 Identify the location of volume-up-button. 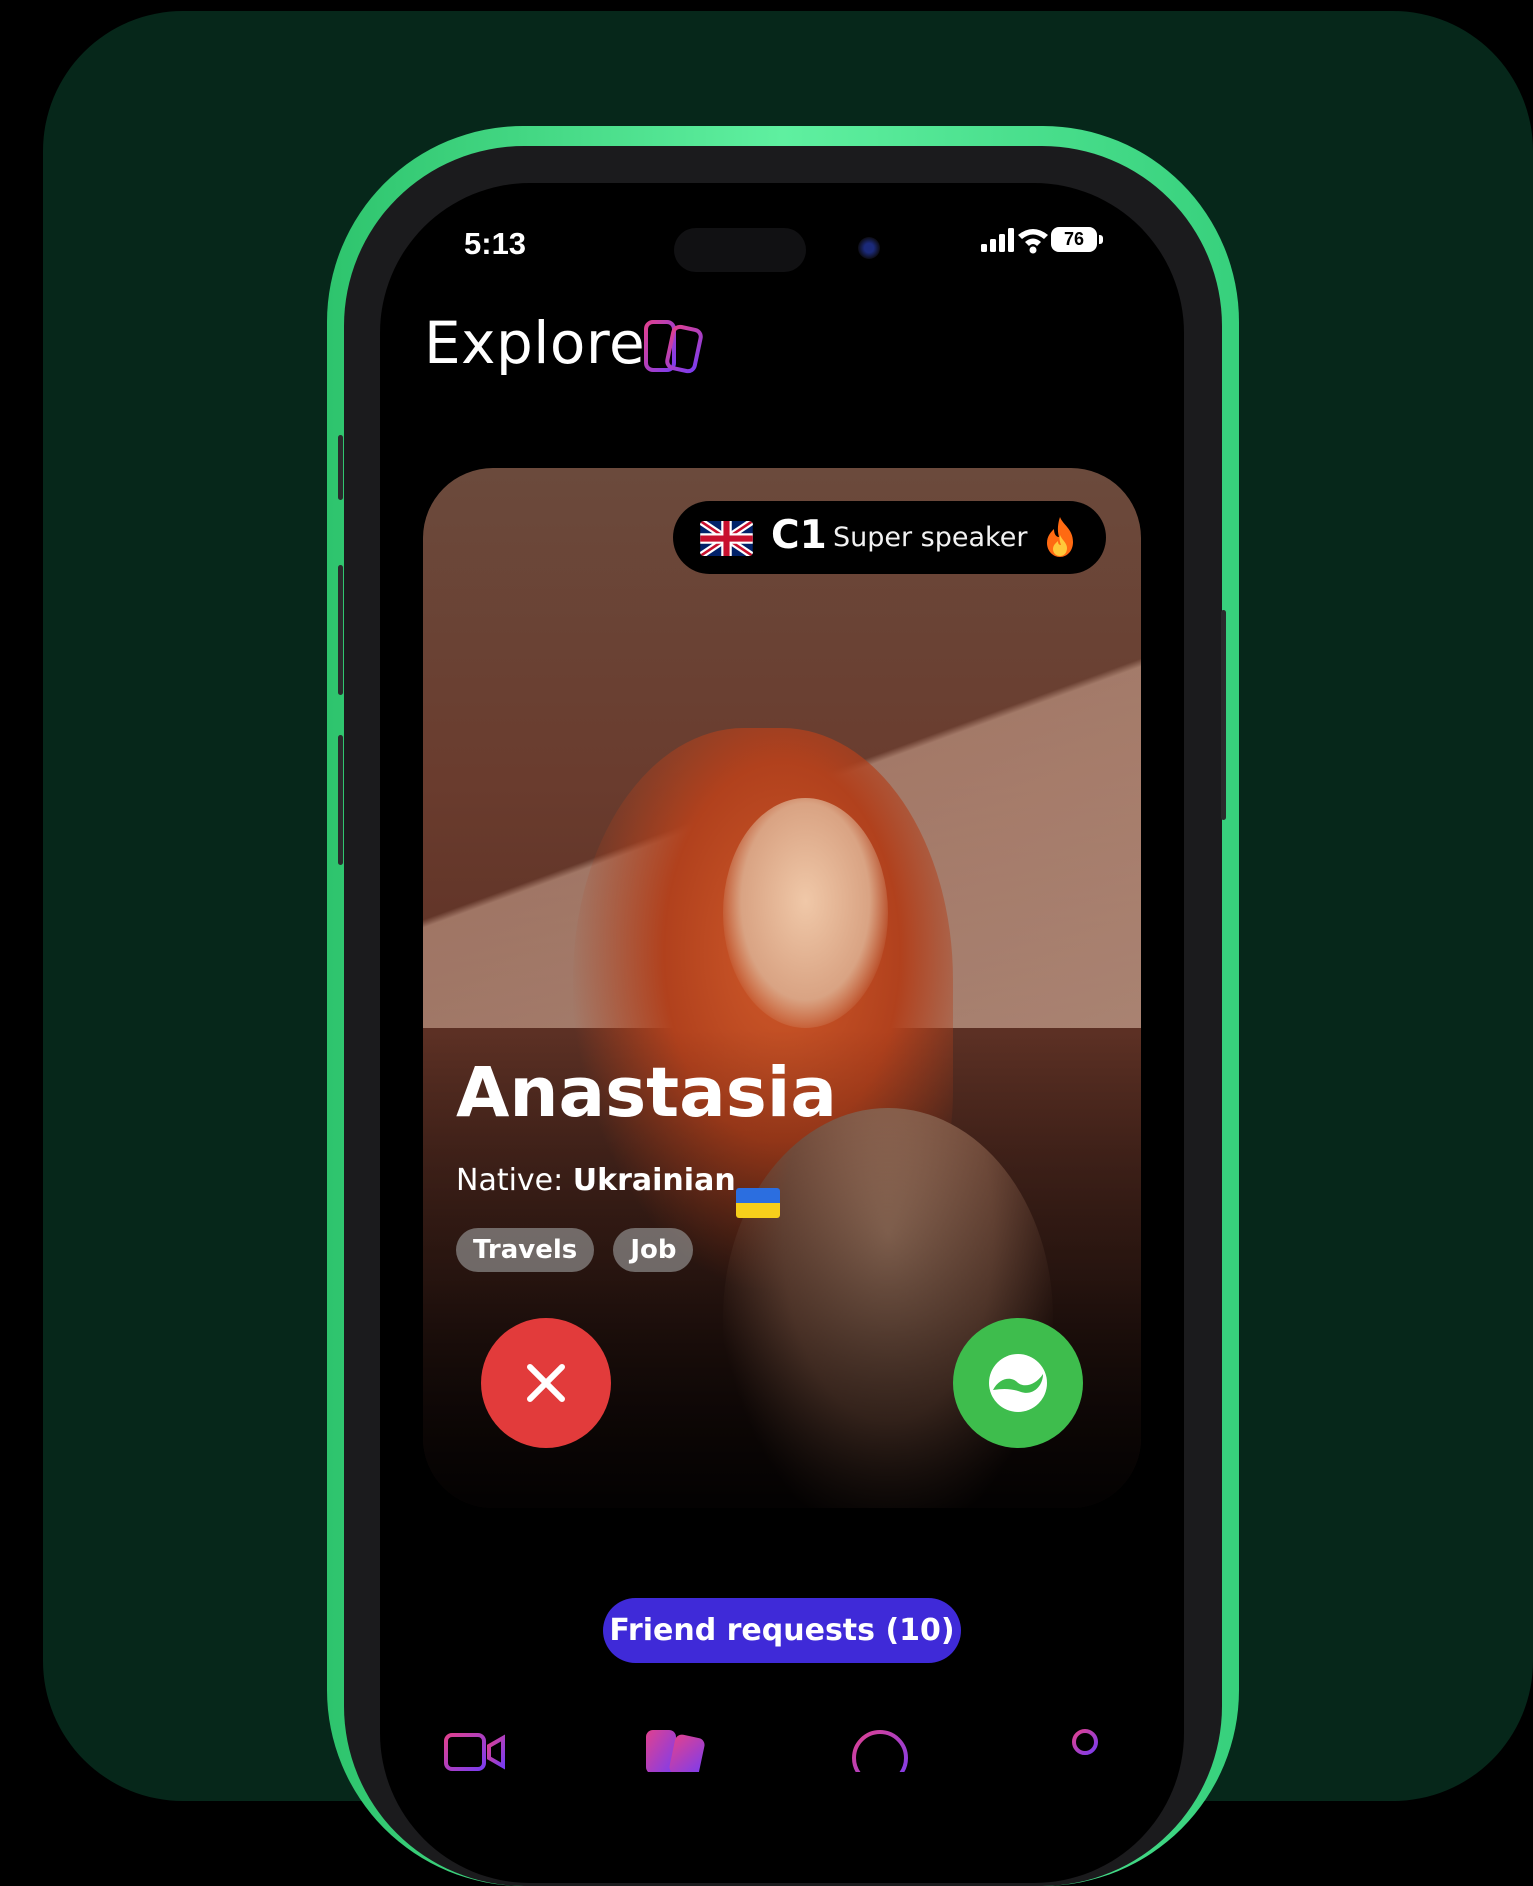
(340, 630).